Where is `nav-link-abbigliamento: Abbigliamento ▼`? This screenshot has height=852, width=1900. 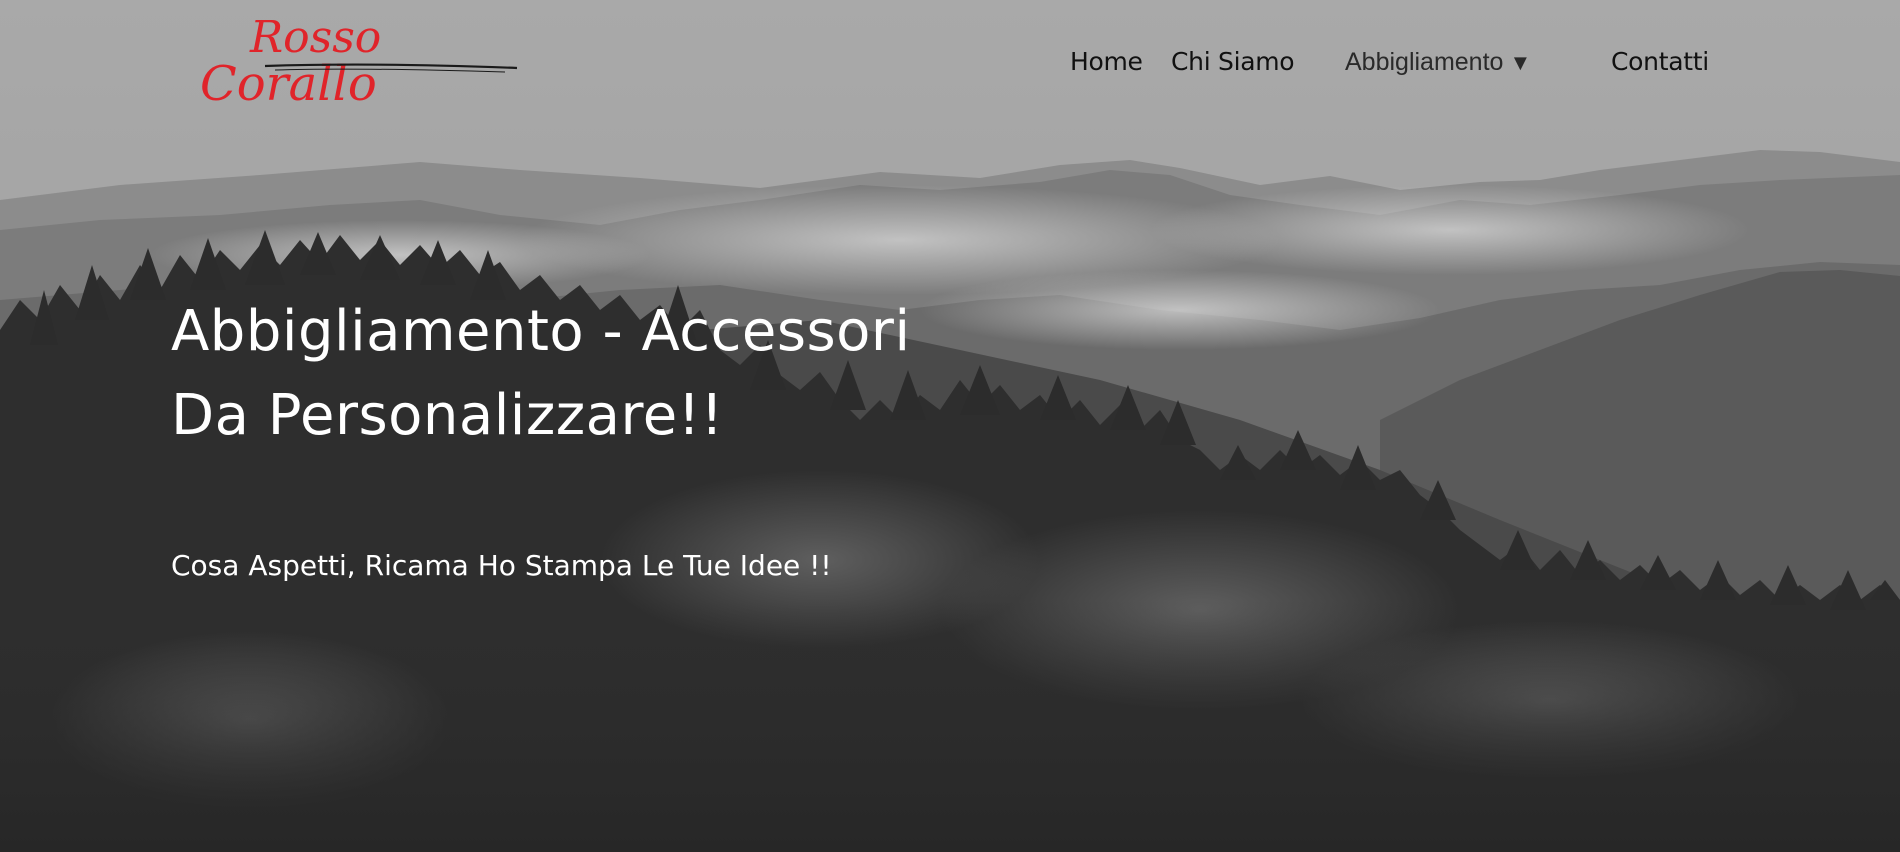 nav-link-abbigliamento: Abbigliamento ▼ is located at coordinates (1438, 62).